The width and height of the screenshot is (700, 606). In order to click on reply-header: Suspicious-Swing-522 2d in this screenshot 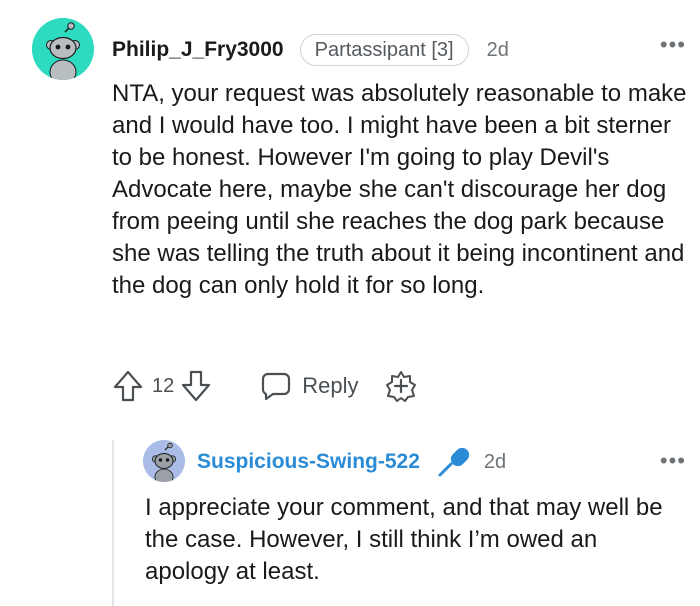, I will do `click(351, 462)`.